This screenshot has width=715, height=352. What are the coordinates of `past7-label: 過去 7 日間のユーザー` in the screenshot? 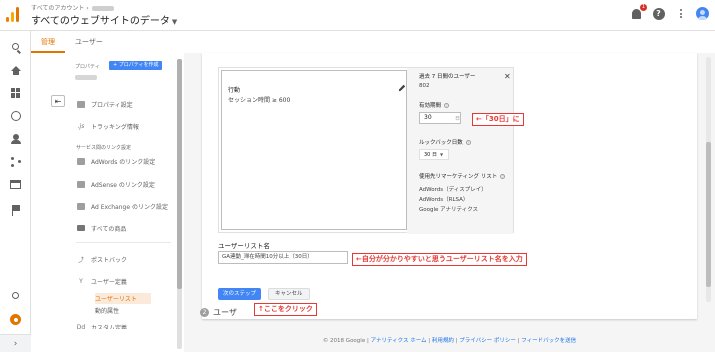 It's located at (447, 77).